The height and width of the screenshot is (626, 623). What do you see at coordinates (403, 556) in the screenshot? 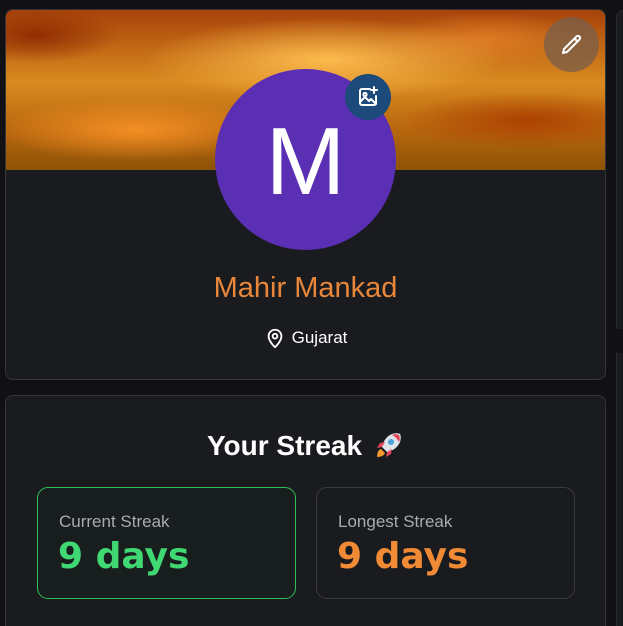
I see `longest-streak-value: 9 days` at bounding box center [403, 556].